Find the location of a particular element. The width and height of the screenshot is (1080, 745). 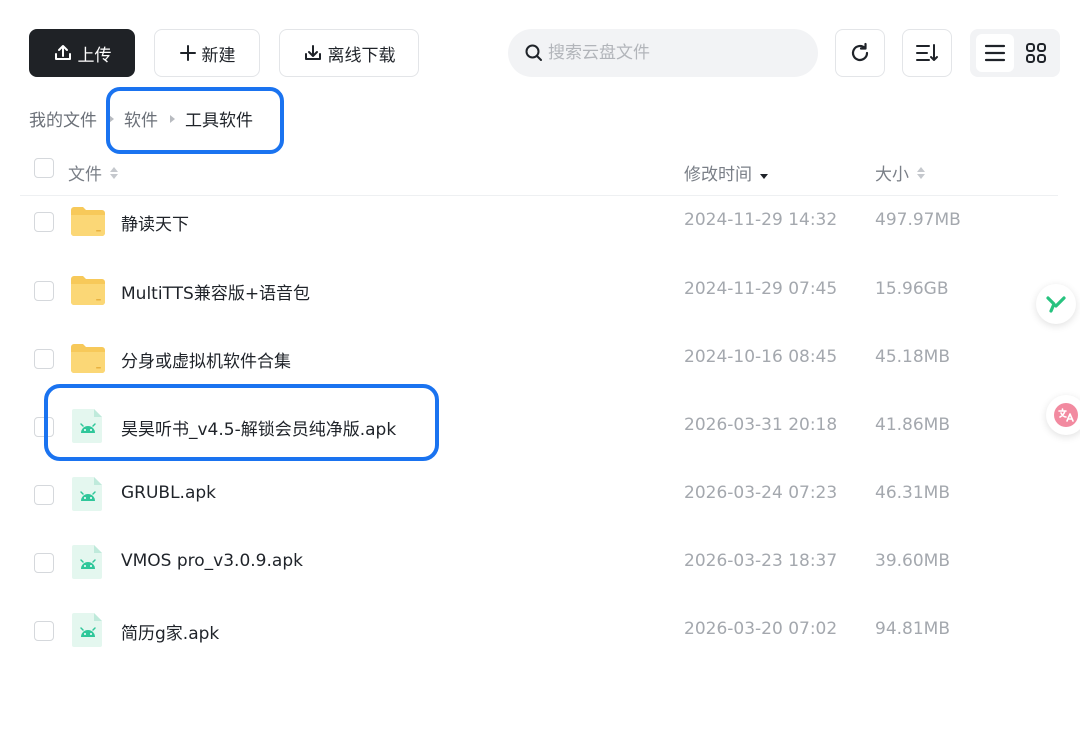

breadcrumb: 我的文件 软件 工具软件 is located at coordinates (141, 118).